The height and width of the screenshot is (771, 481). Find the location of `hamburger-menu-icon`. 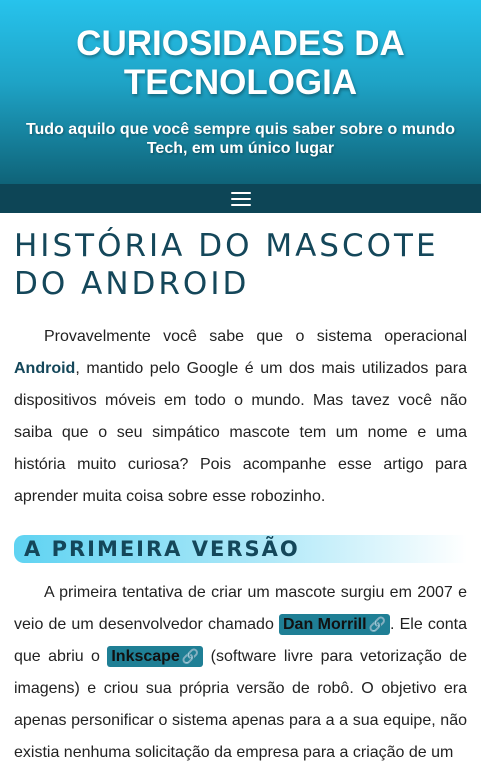

hamburger-menu-icon is located at coordinates (240, 198).